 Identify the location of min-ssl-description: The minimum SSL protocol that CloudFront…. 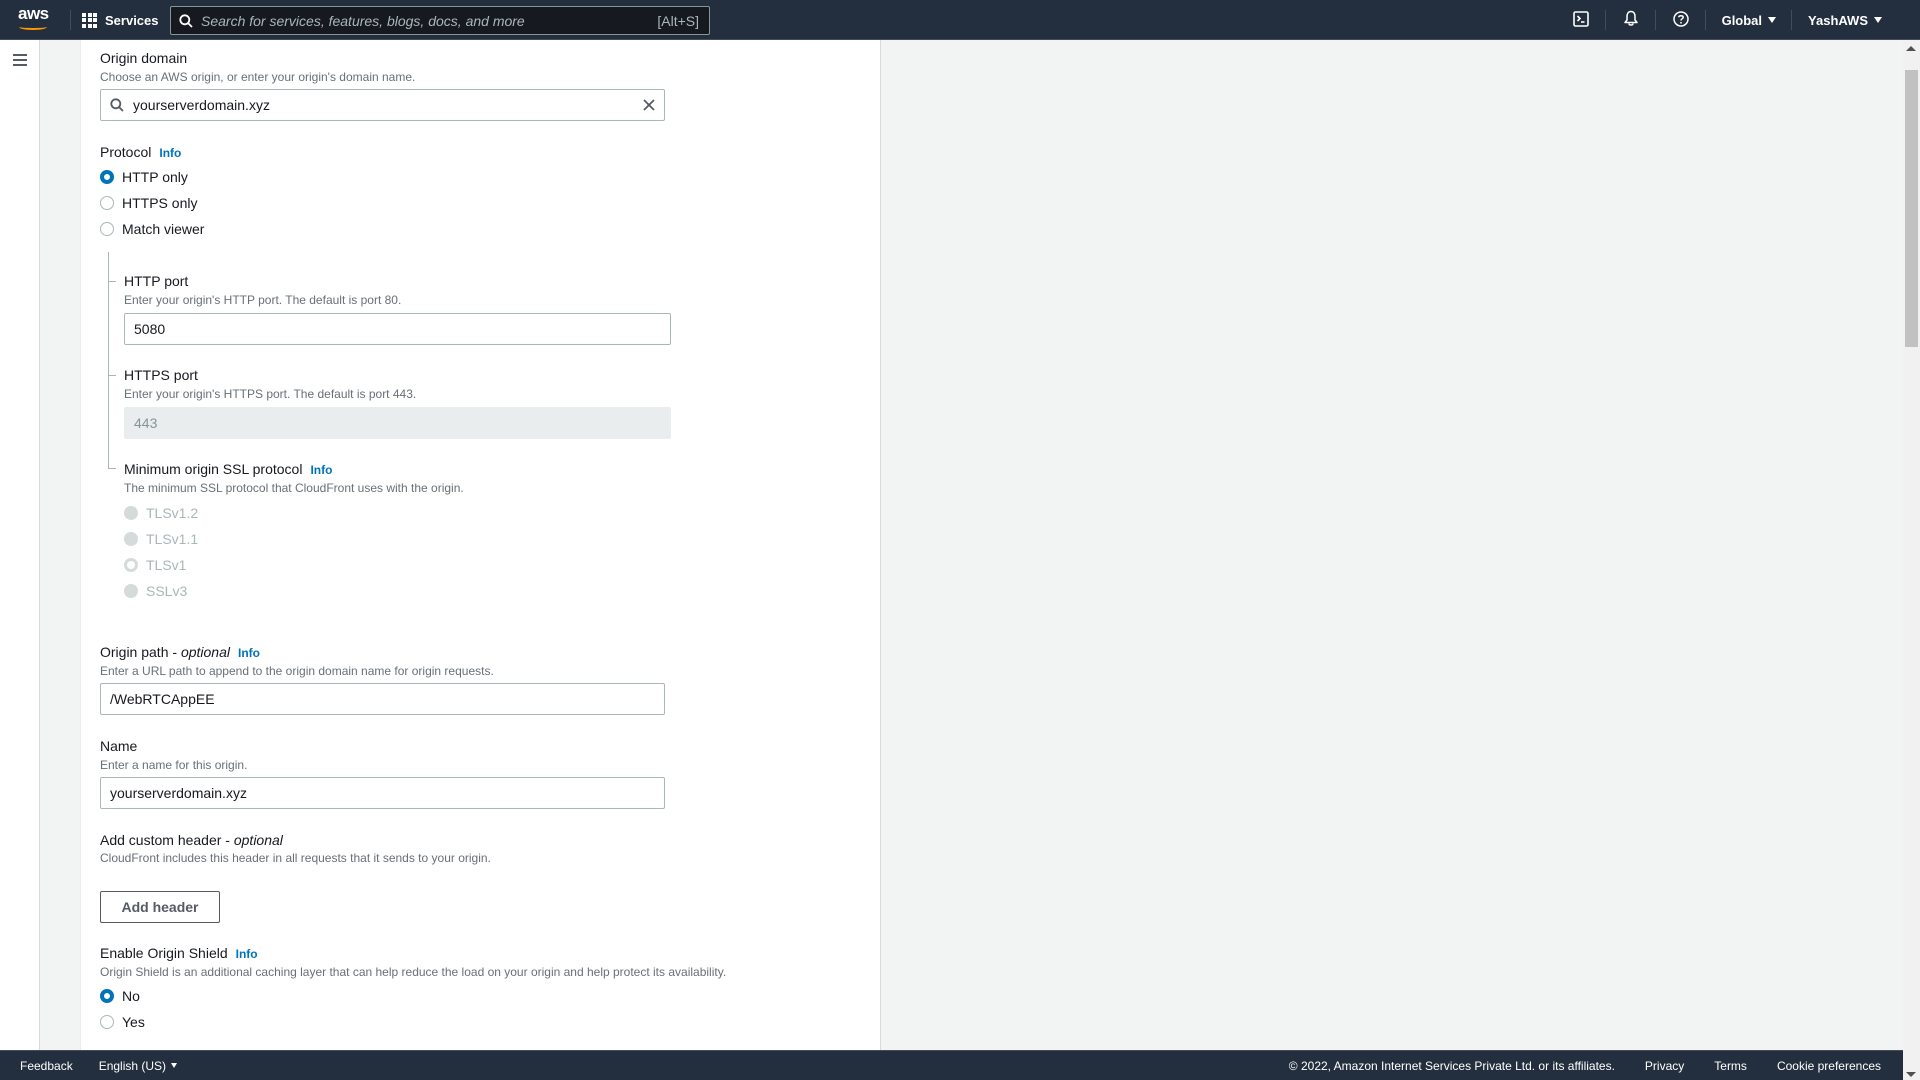
(294, 488).